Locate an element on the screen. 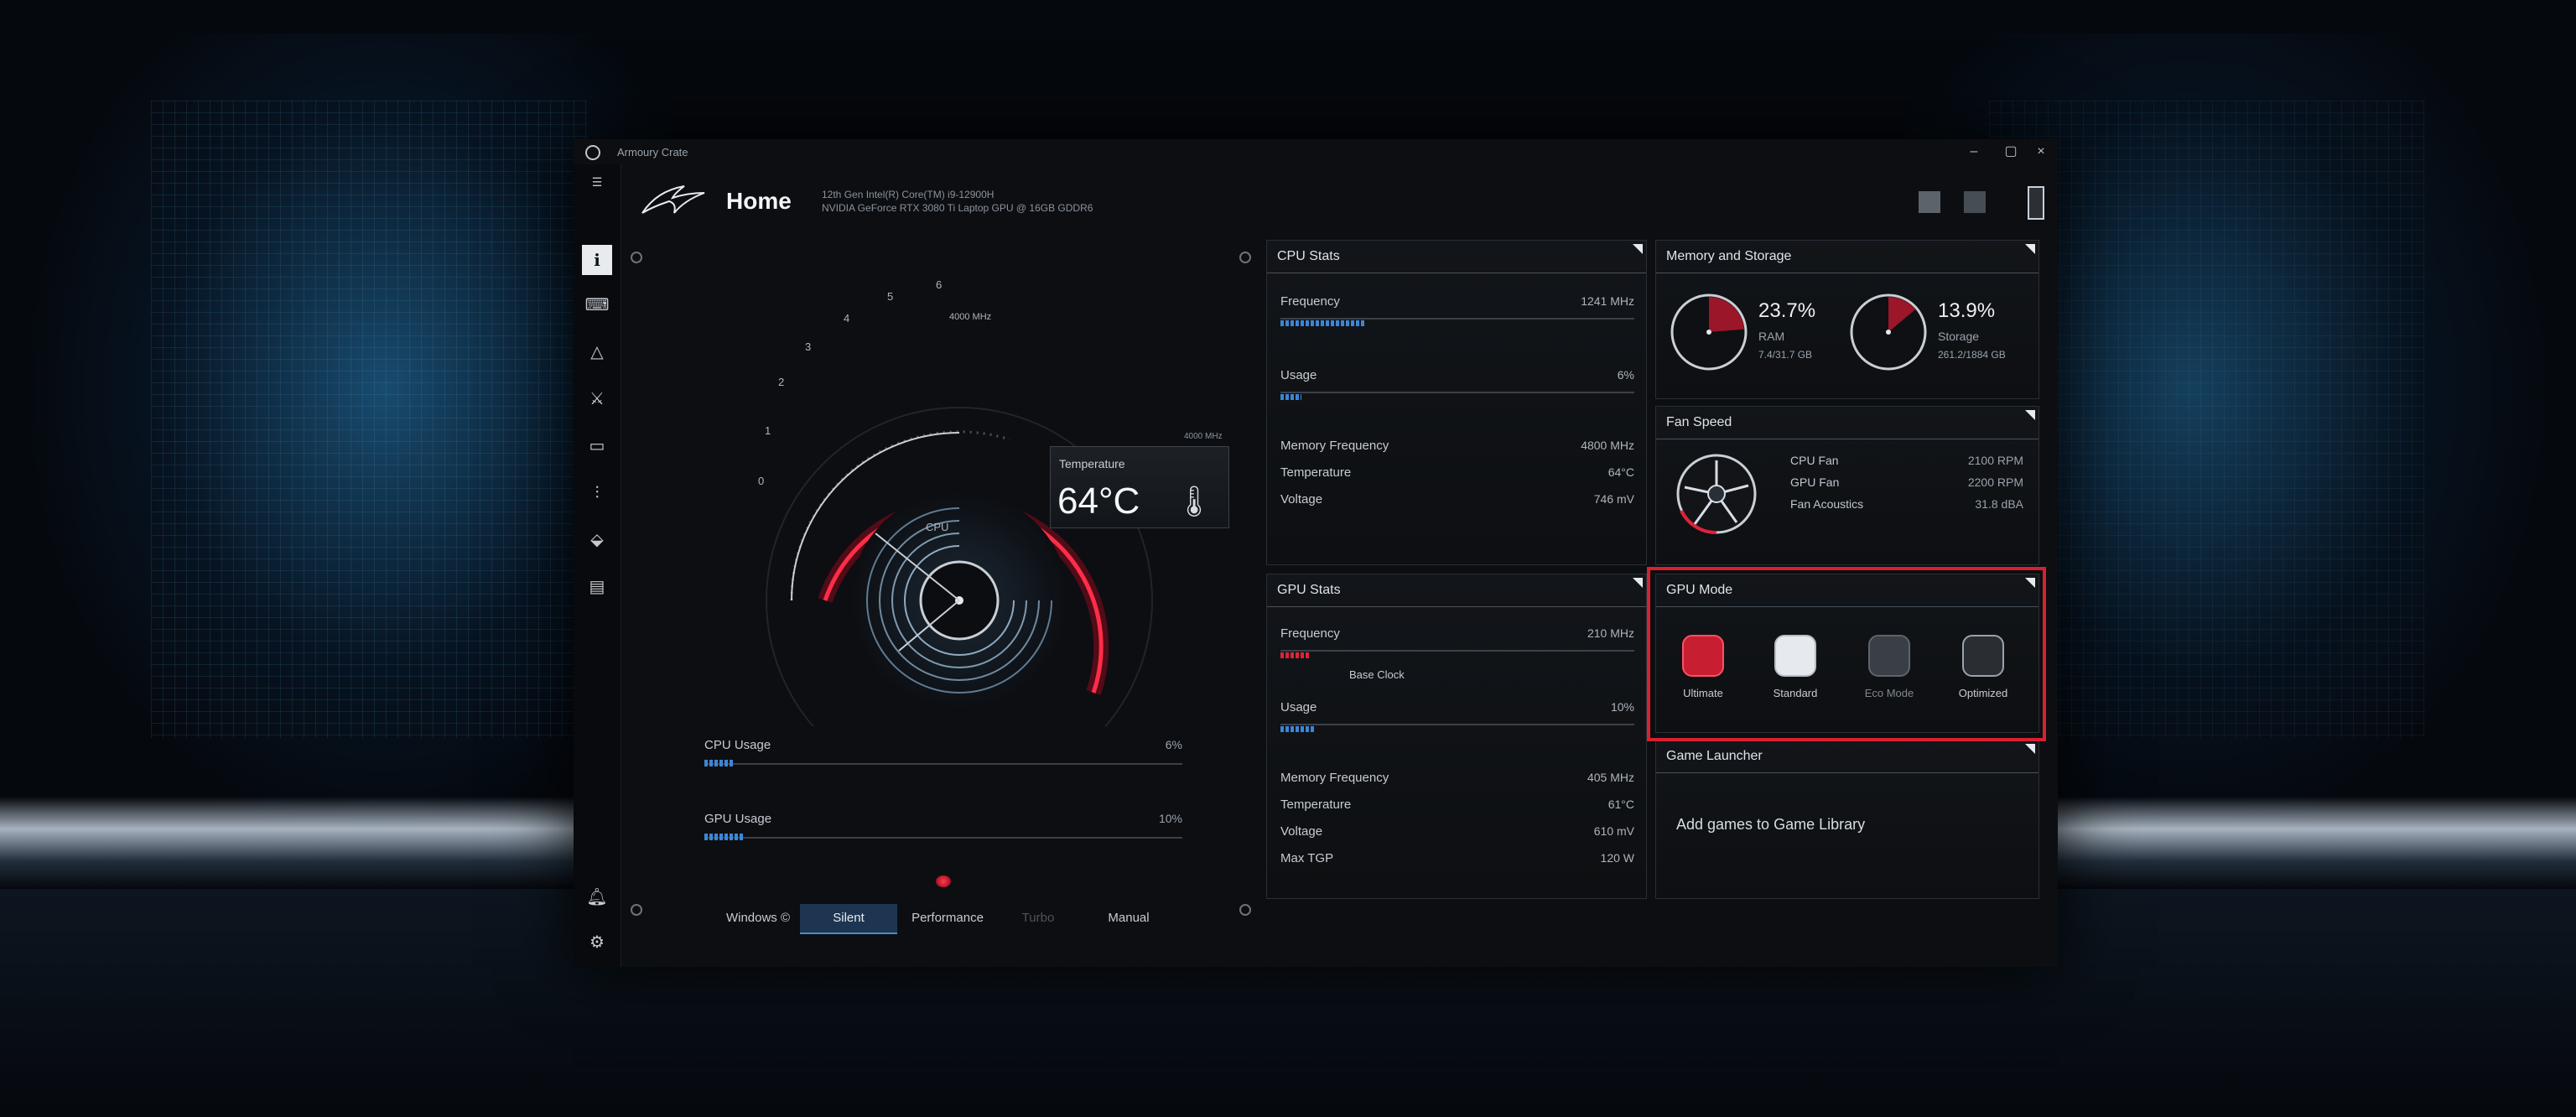 This screenshot has height=1117, width=2576. cpu-mem-freq-label: Memory Frequency is located at coordinates (1334, 446).